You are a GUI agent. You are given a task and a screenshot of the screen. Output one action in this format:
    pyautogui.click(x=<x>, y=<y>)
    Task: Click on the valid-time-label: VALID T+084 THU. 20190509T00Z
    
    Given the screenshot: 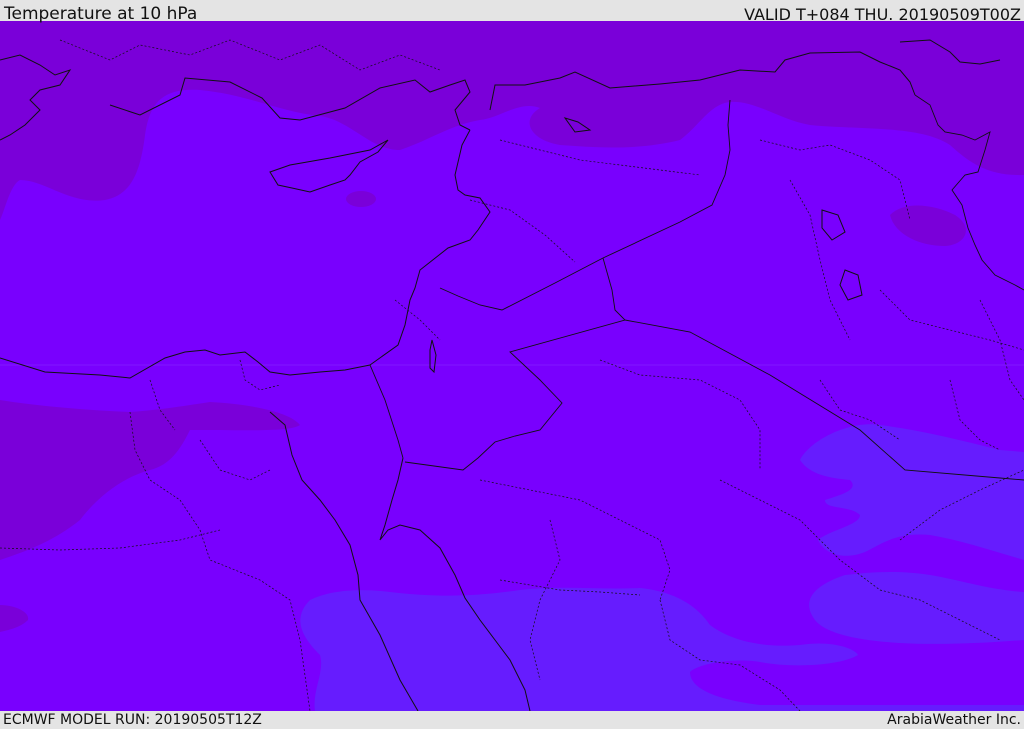 What is the action you would take?
    pyautogui.click(x=882, y=14)
    